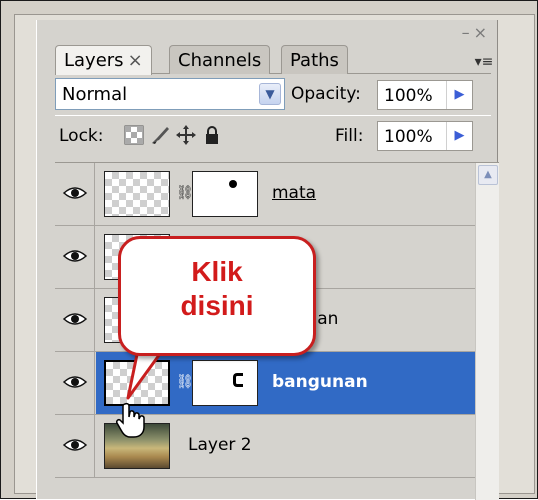 Image resolution: width=538 pixels, height=500 pixels. I want to click on tab-layers-label: Layers, so click(94, 60).